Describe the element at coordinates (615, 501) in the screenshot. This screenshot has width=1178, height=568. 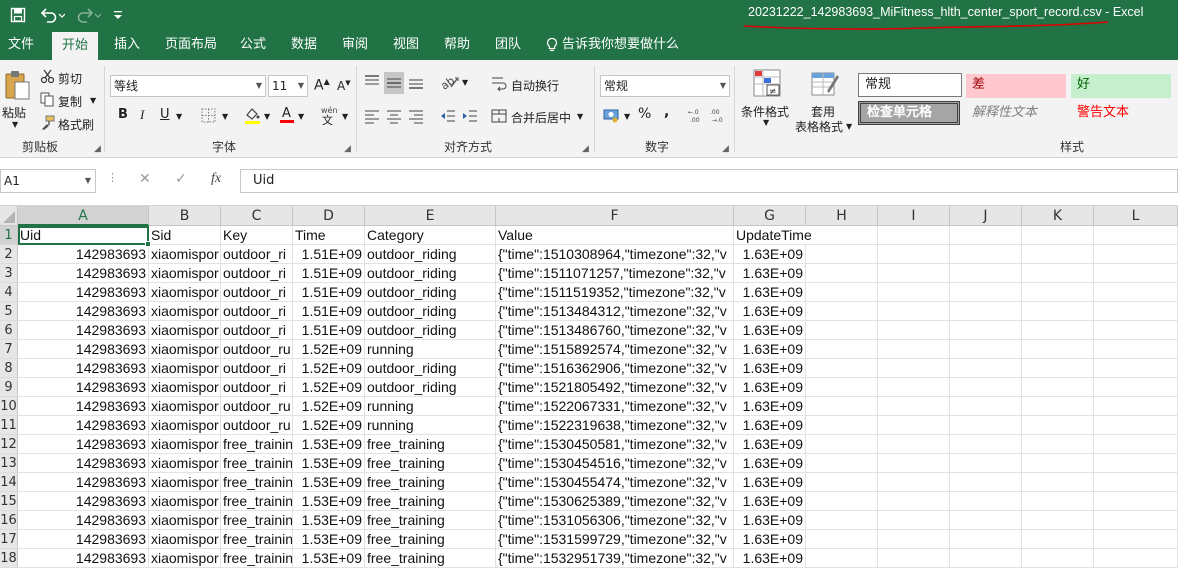
I see `table-cell: {"time":1530625389,"timezone":32,"v` at that location.